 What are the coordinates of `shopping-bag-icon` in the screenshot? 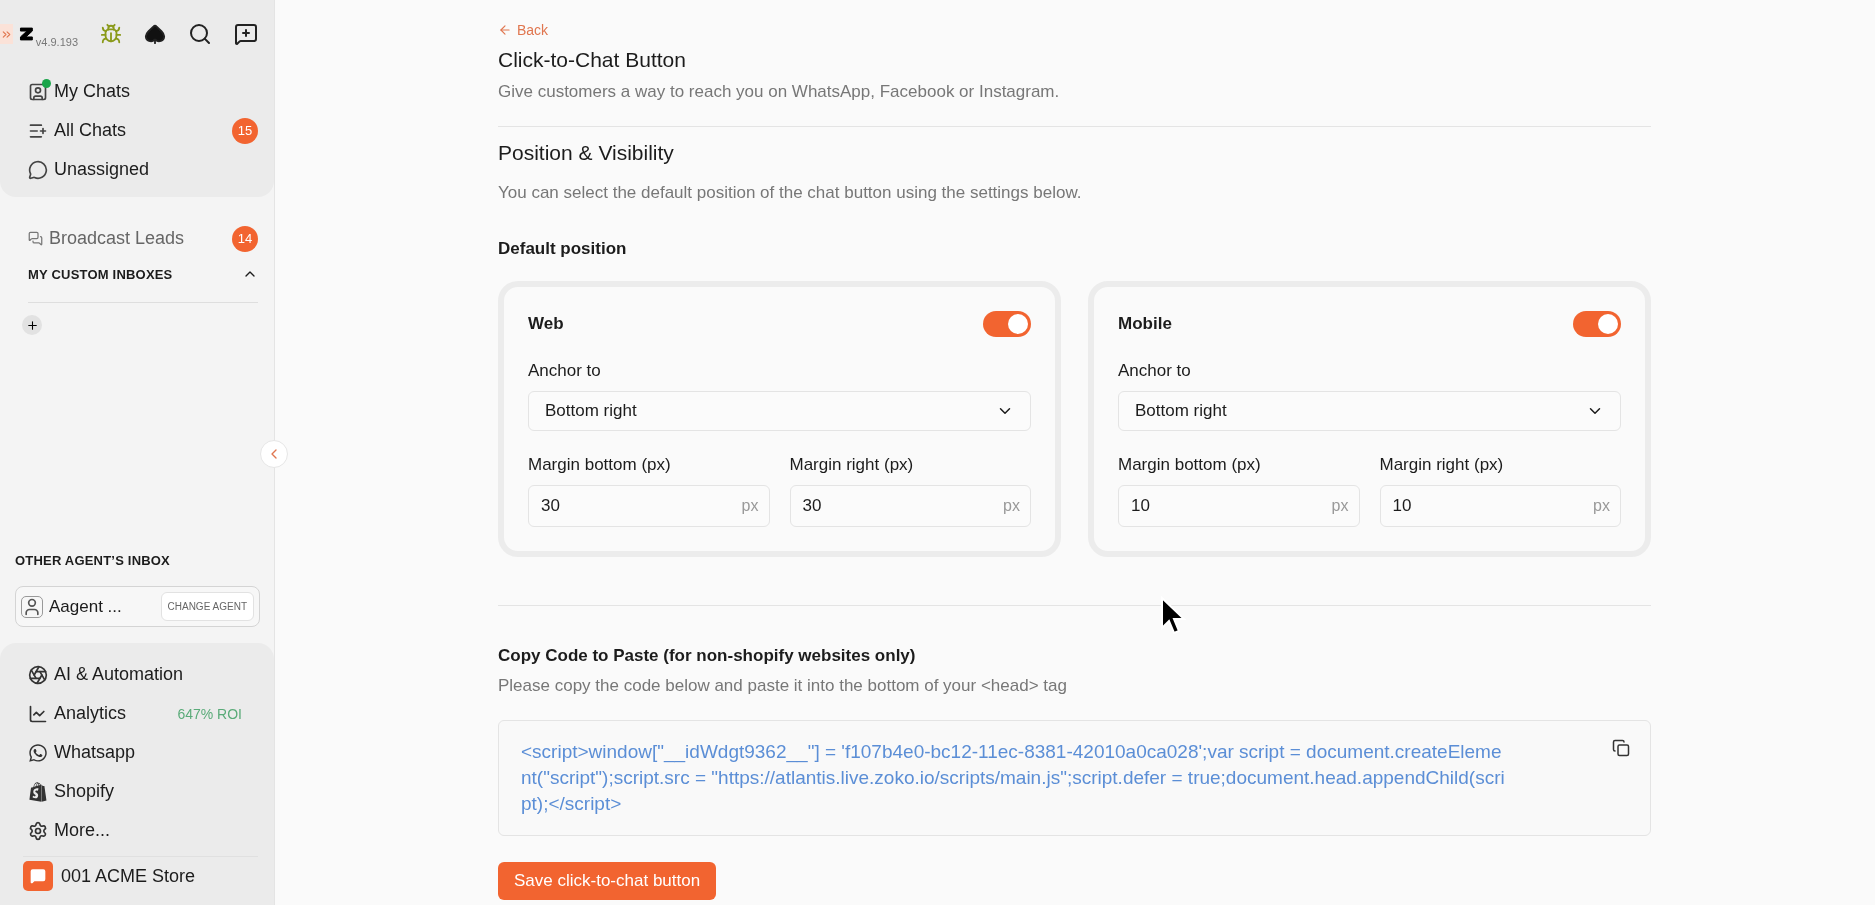 It's located at (38, 791).